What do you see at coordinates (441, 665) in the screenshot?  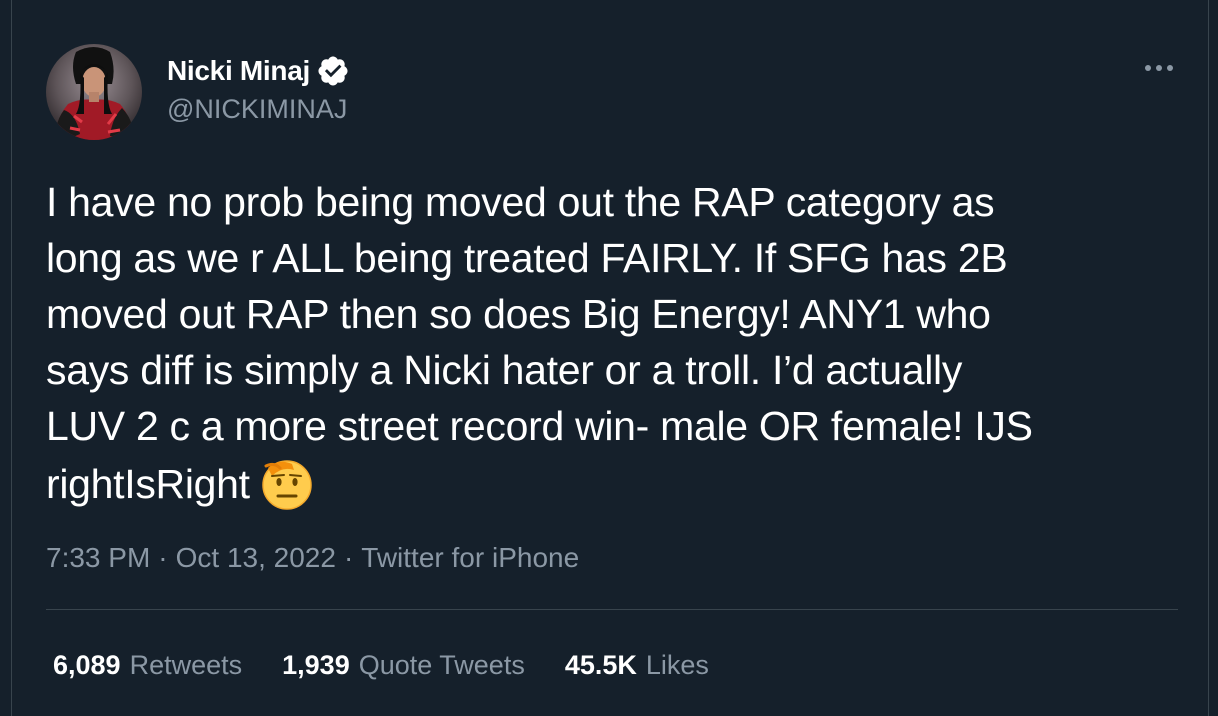 I see `quote-tweets-label: Quote Tweets` at bounding box center [441, 665].